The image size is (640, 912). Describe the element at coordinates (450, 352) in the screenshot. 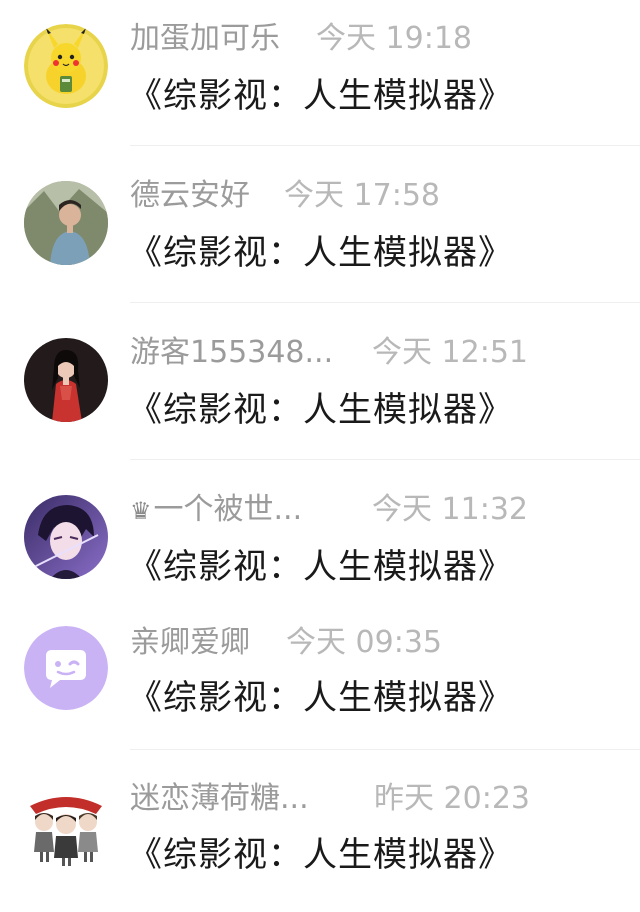

I see `timestamp: 今天 12:51` at that location.